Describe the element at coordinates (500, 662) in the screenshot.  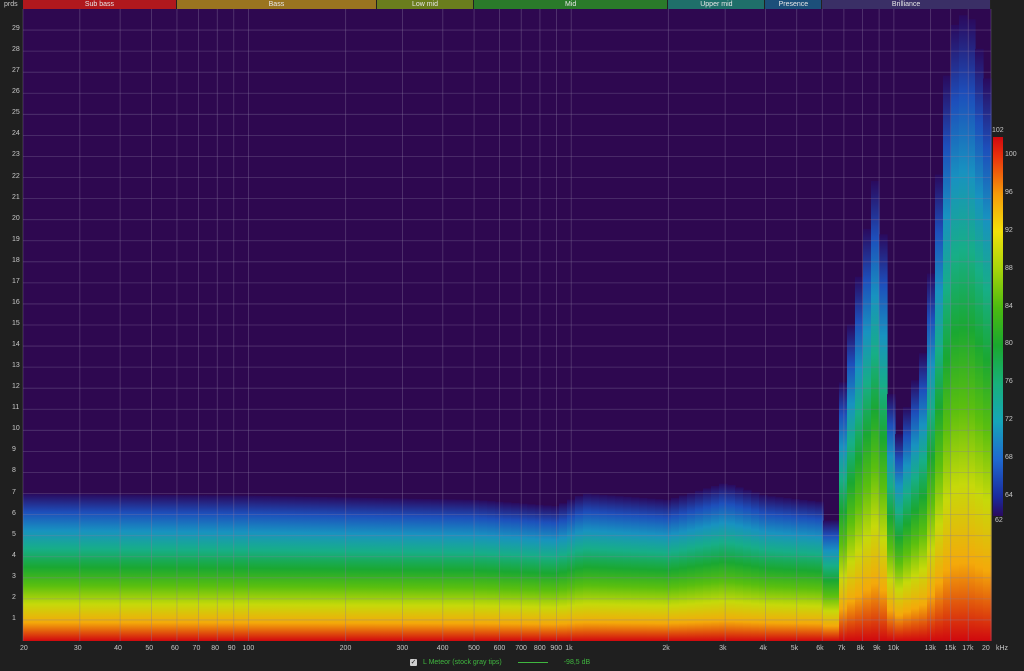
I see `legend: ✓ L Meteor (stock gray tips) -98,5 dB` at that location.